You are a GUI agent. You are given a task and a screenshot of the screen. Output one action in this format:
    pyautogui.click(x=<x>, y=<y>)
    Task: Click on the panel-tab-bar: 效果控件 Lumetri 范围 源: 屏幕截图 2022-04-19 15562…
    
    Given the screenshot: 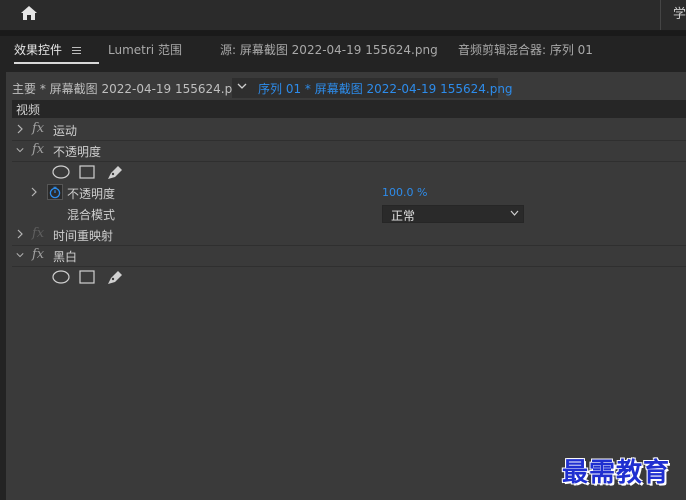 What is the action you would take?
    pyautogui.click(x=343, y=50)
    